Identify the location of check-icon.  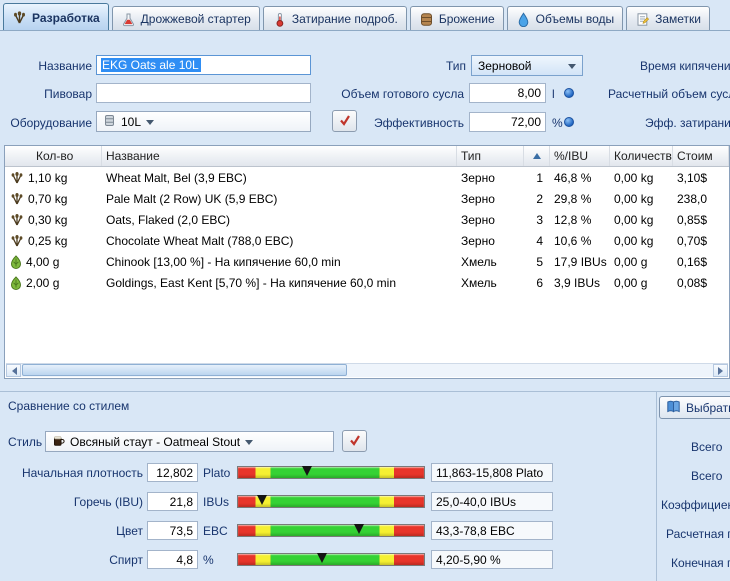
(355, 441).